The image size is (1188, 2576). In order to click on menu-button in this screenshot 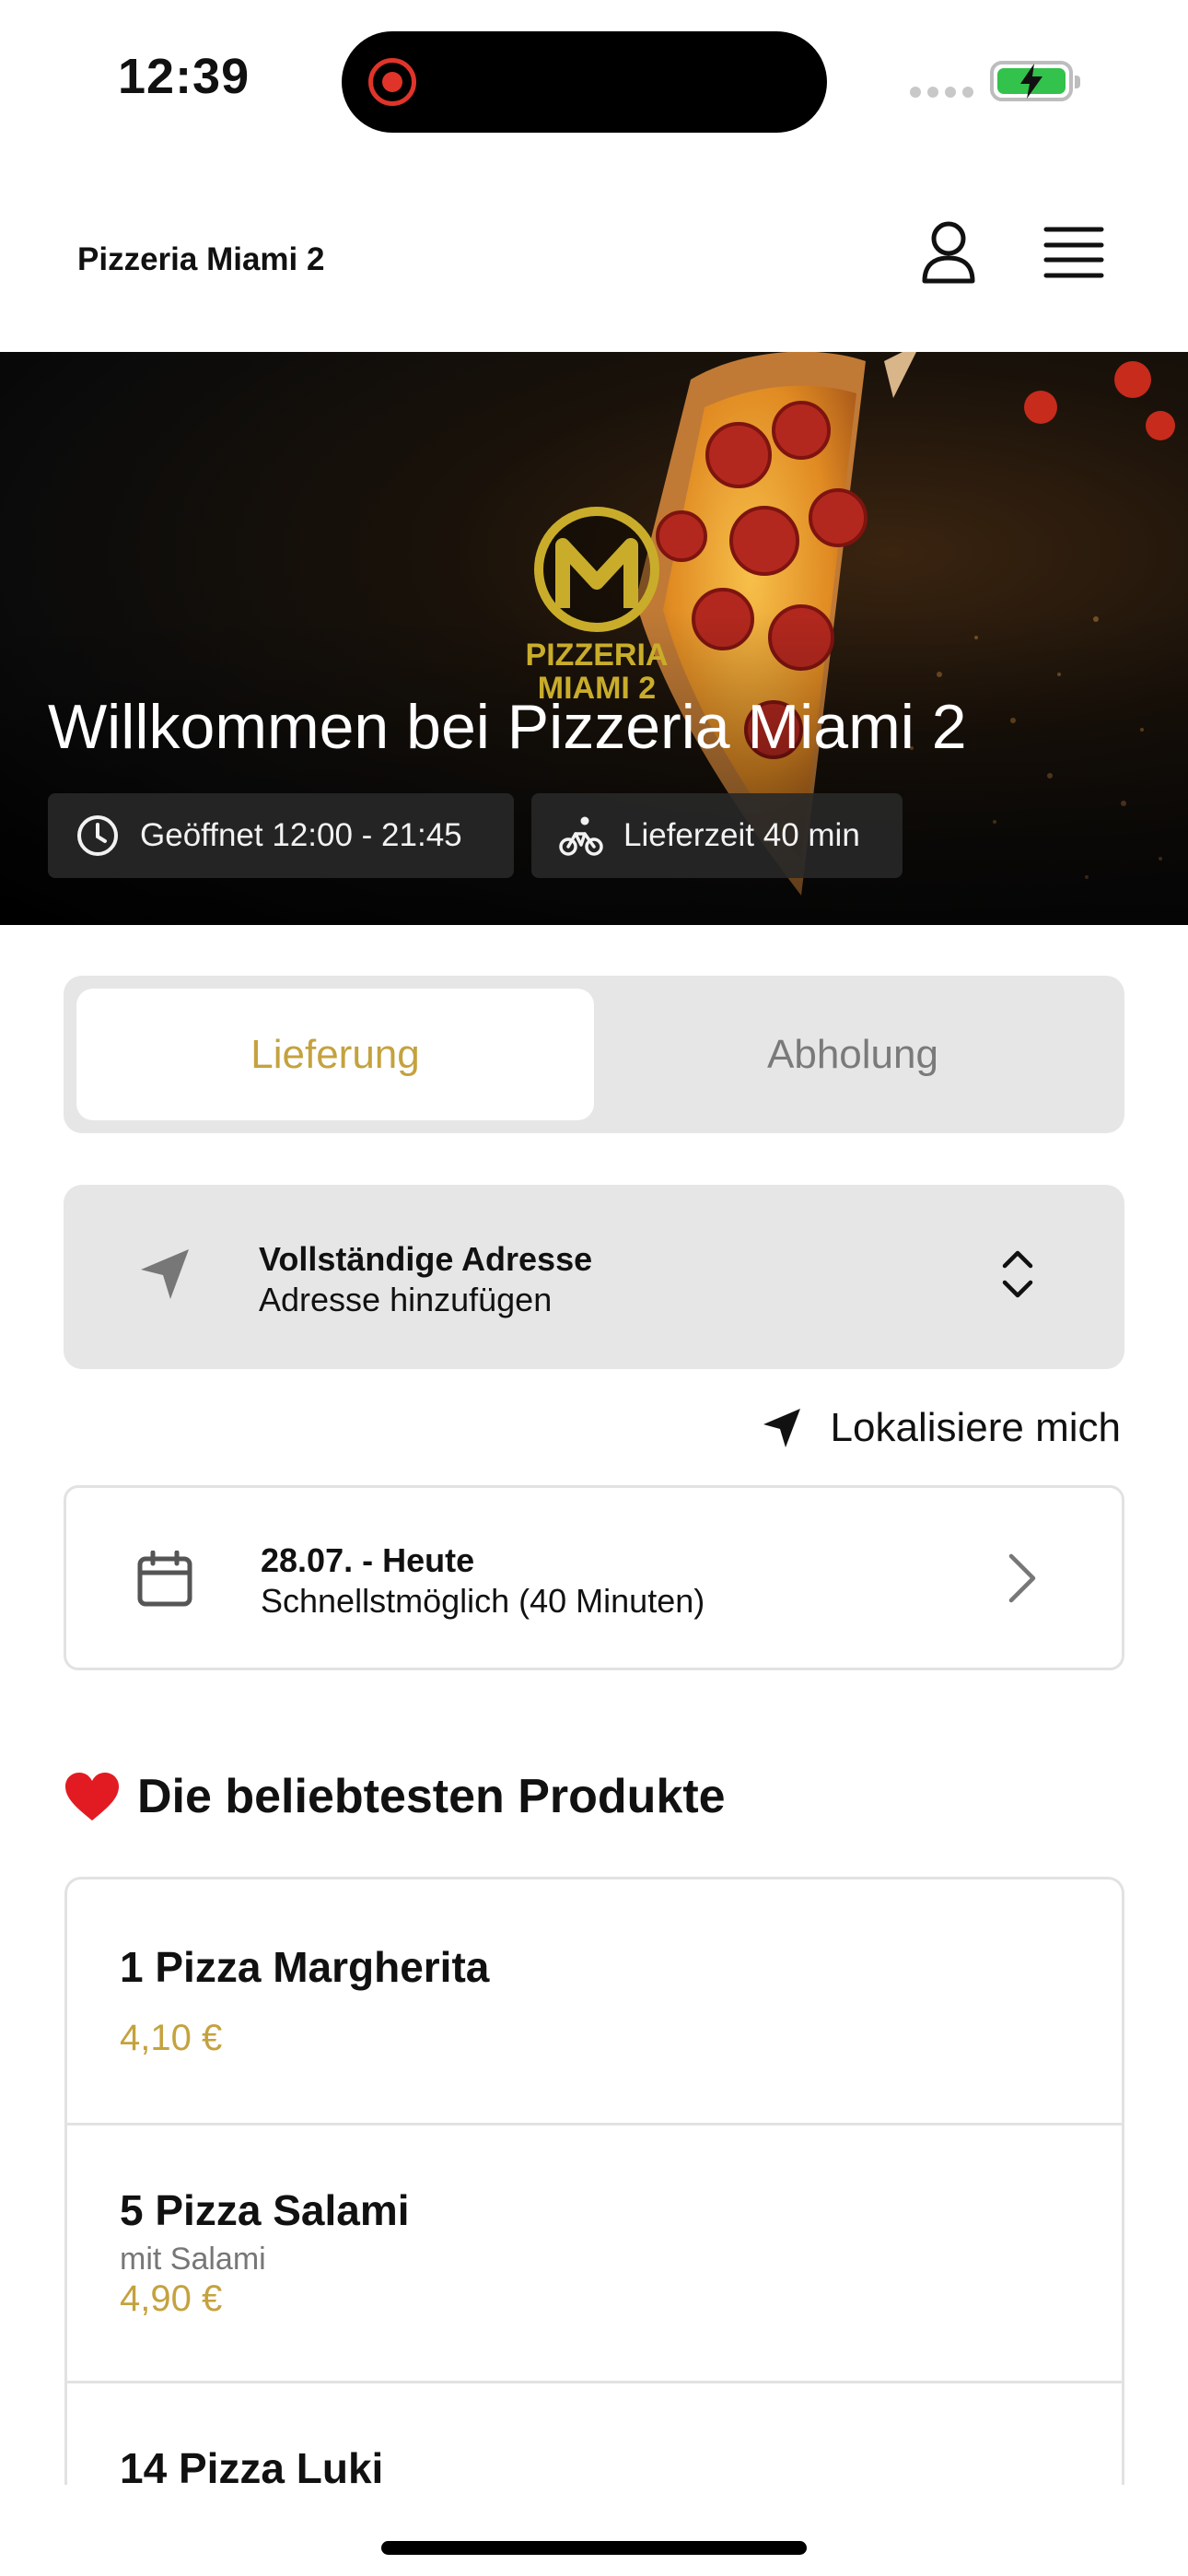, I will do `click(1074, 252)`.